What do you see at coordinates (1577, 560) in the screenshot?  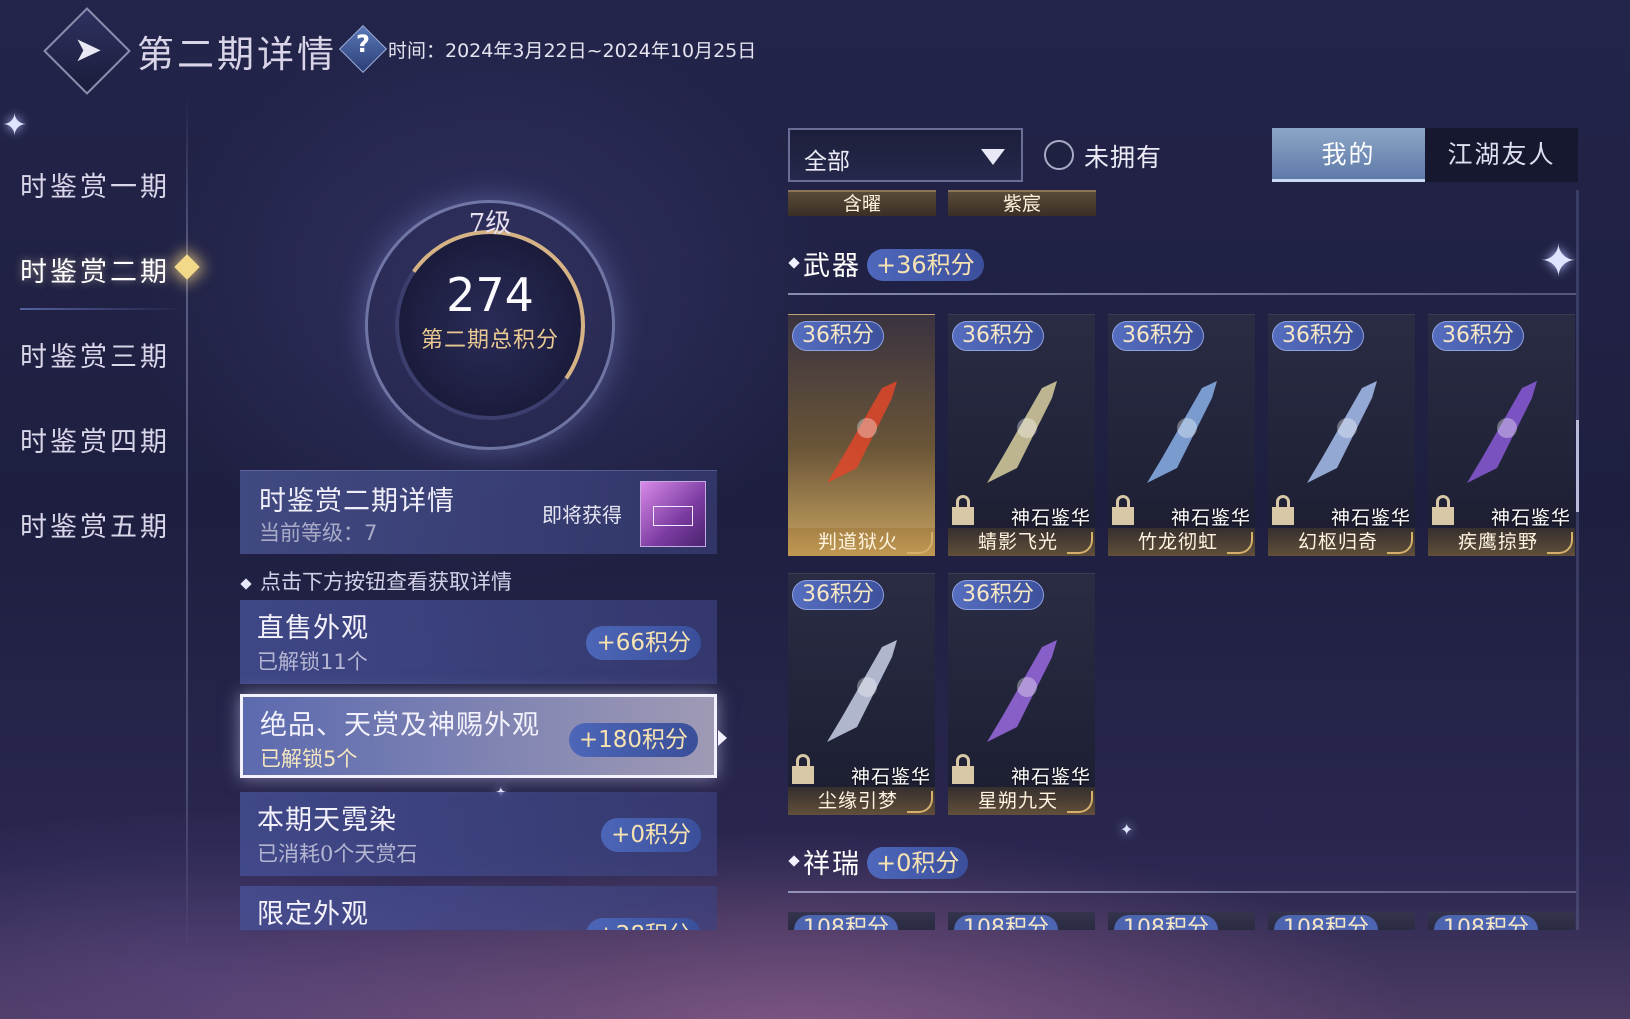 I see `scrollbar-track` at bounding box center [1577, 560].